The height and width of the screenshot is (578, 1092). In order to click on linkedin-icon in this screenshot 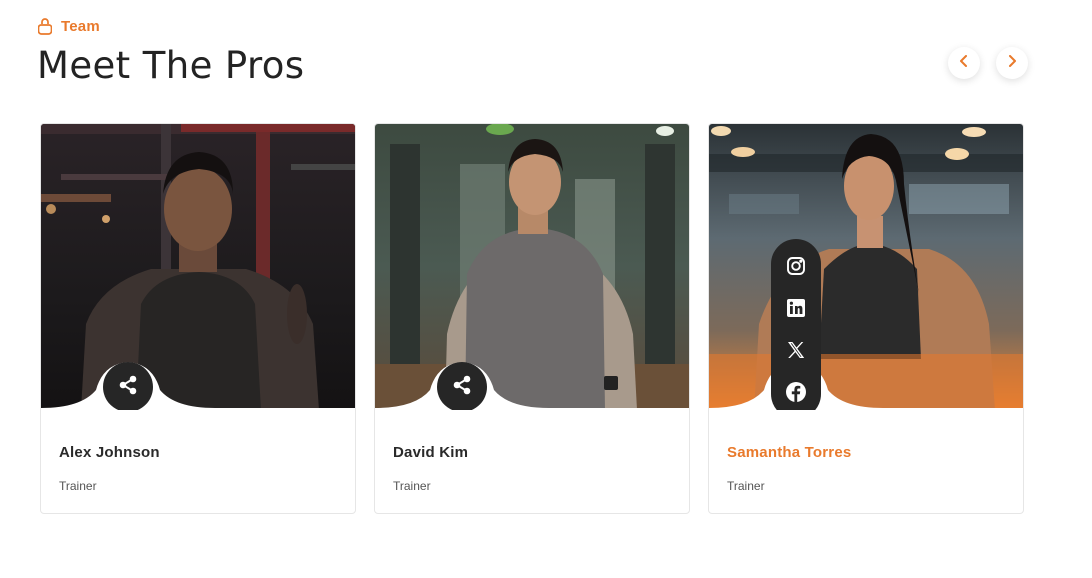, I will do `click(796, 308)`.